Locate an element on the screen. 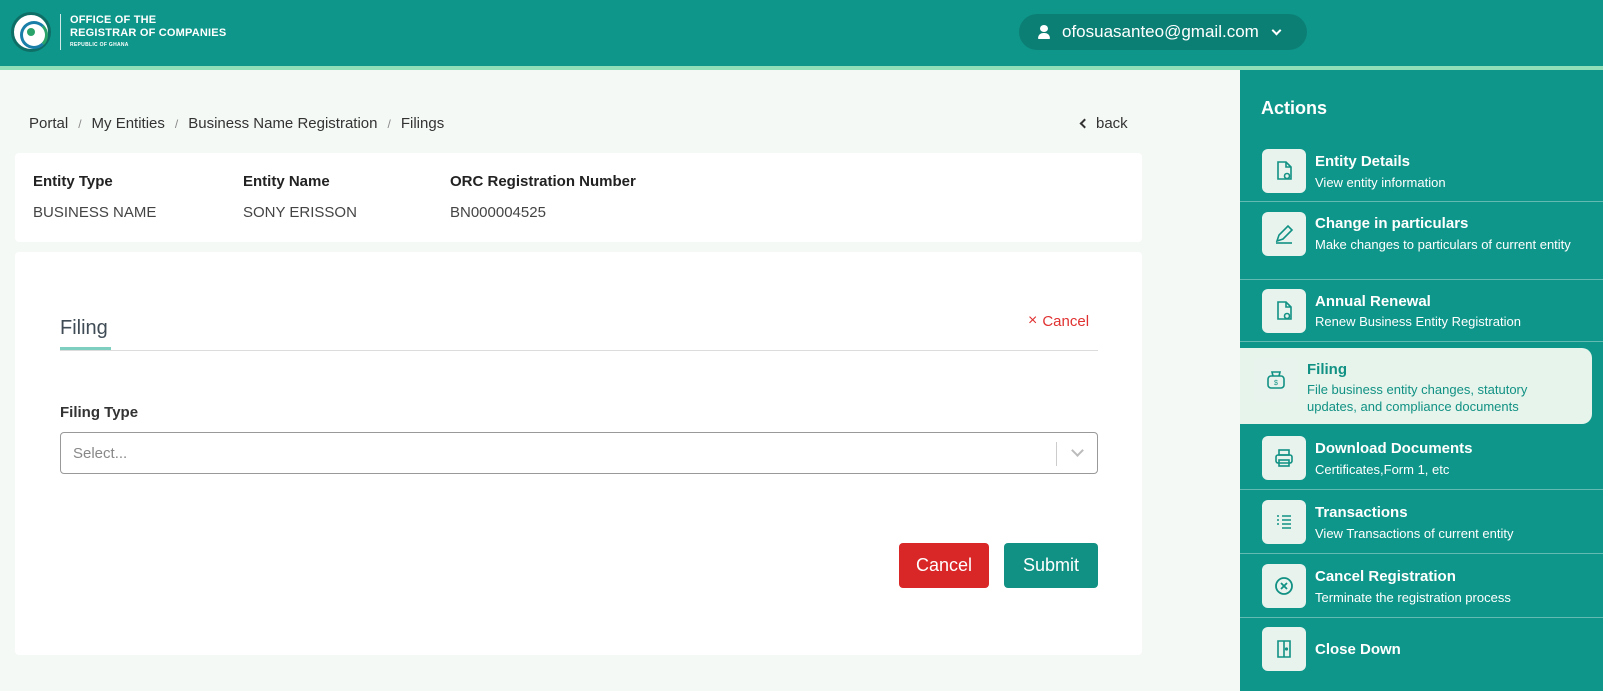  user-email: ofosuasanteo@gmail.com is located at coordinates (1160, 31).